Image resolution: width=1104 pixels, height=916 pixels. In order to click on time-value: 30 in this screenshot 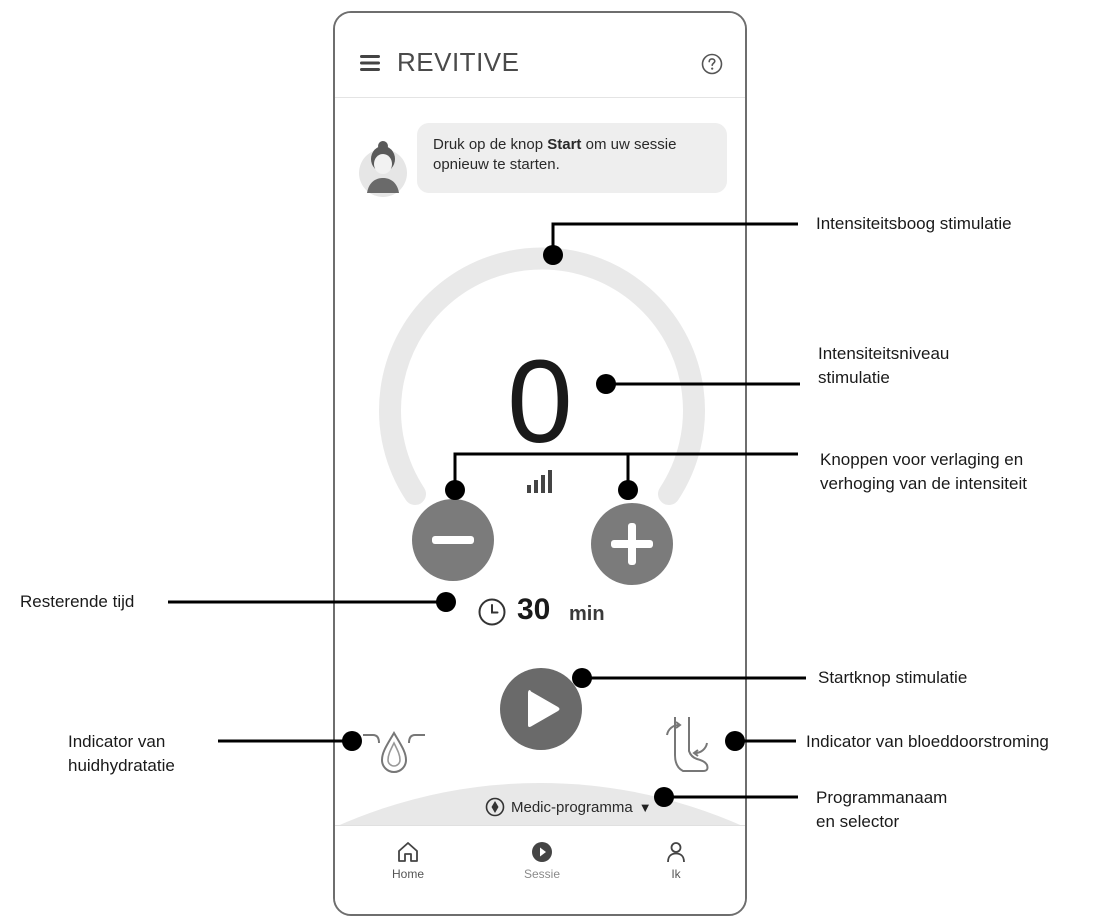, I will do `click(534, 609)`.